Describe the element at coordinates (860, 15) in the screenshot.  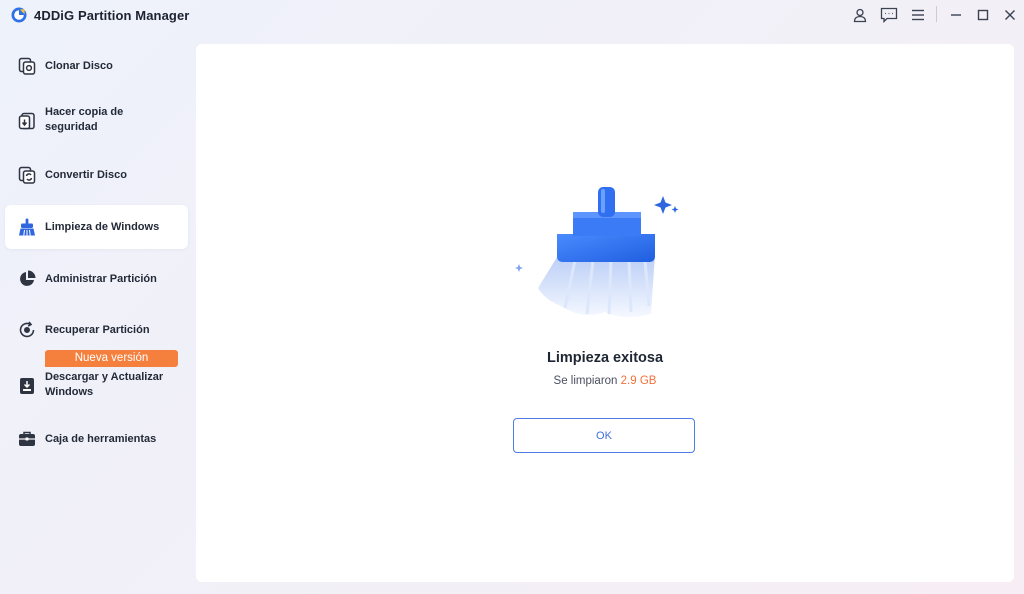
I see `account-icon` at that location.